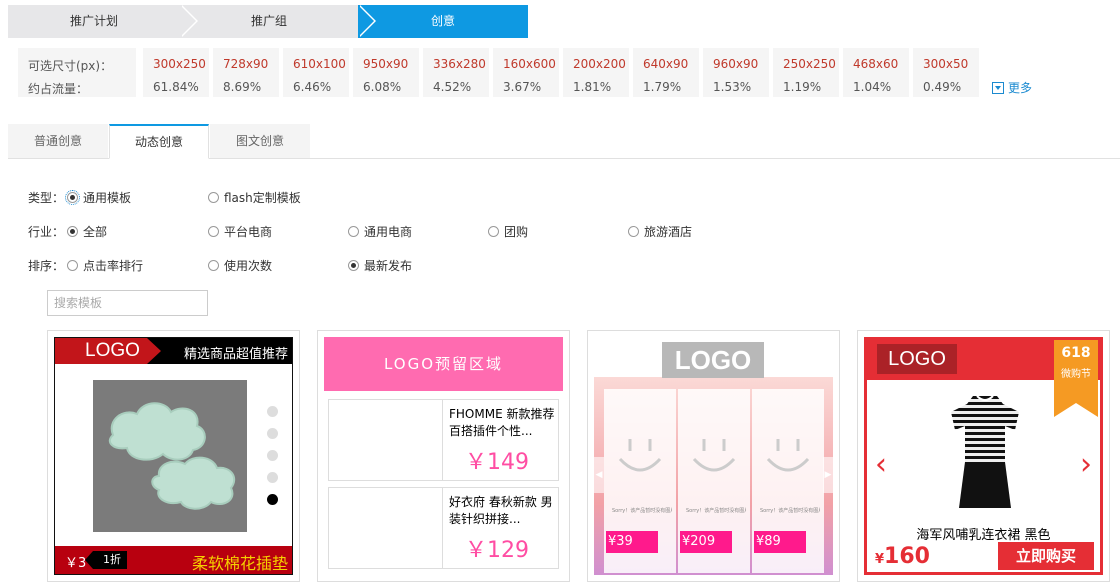 This screenshot has width=1120, height=586. I want to click on creative-tabs: 普通创意 动态创意 图文创意, so click(564, 141).